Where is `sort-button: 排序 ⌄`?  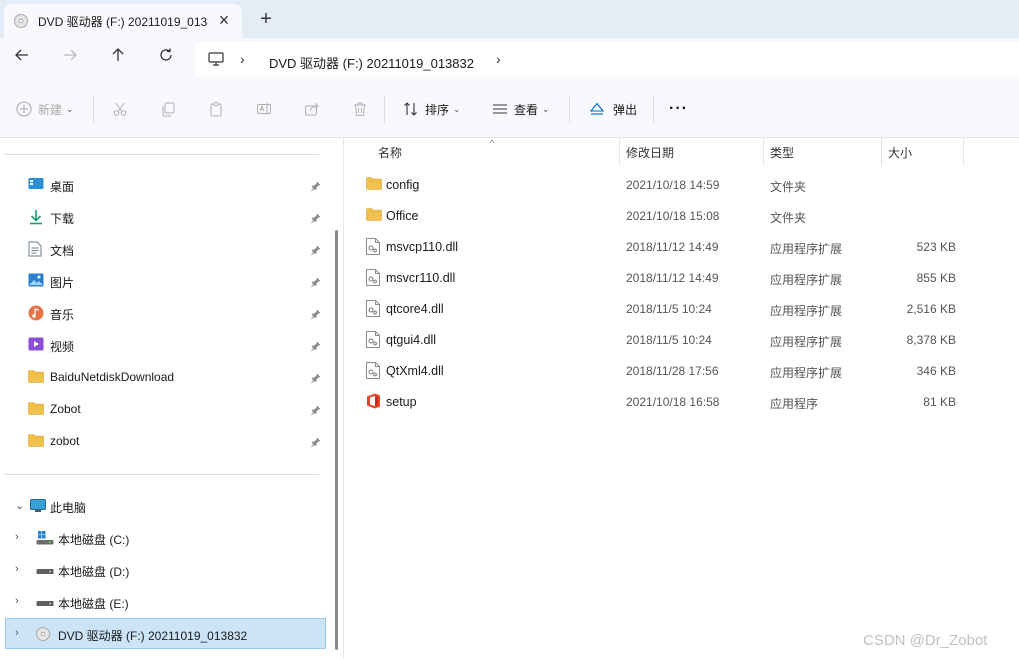 sort-button: 排序 ⌄ is located at coordinates (432, 109).